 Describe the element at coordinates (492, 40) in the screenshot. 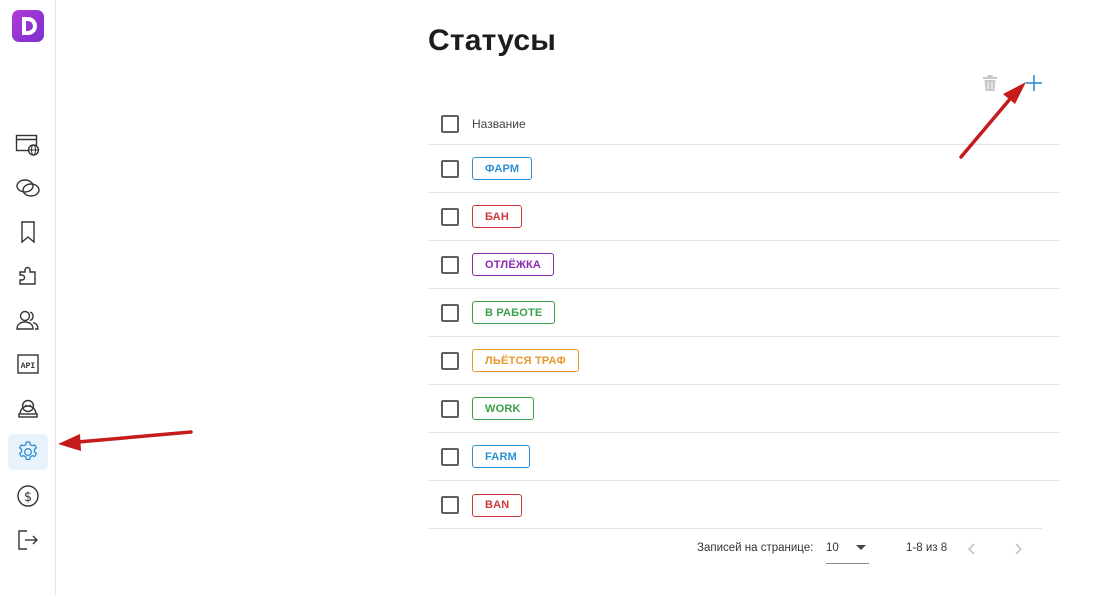

I see `page-title: Статусы` at that location.